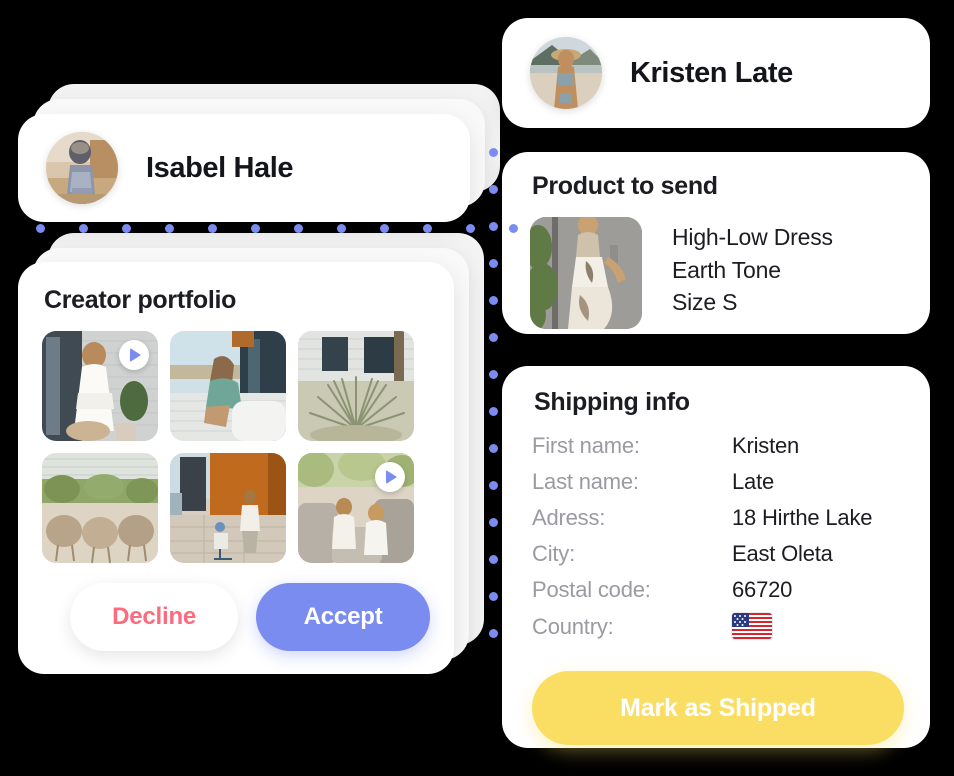 The height and width of the screenshot is (776, 954). I want to click on shipping-row-address: Adress: 18 Hirthe Lake, so click(718, 523).